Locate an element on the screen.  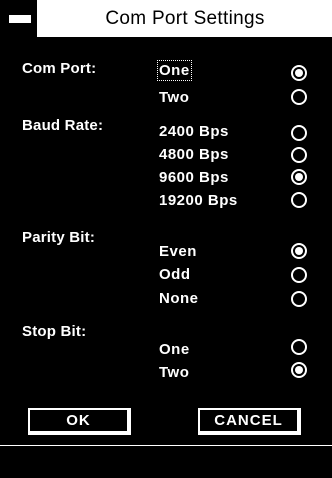
parity-even-radio is located at coordinates (299, 251).